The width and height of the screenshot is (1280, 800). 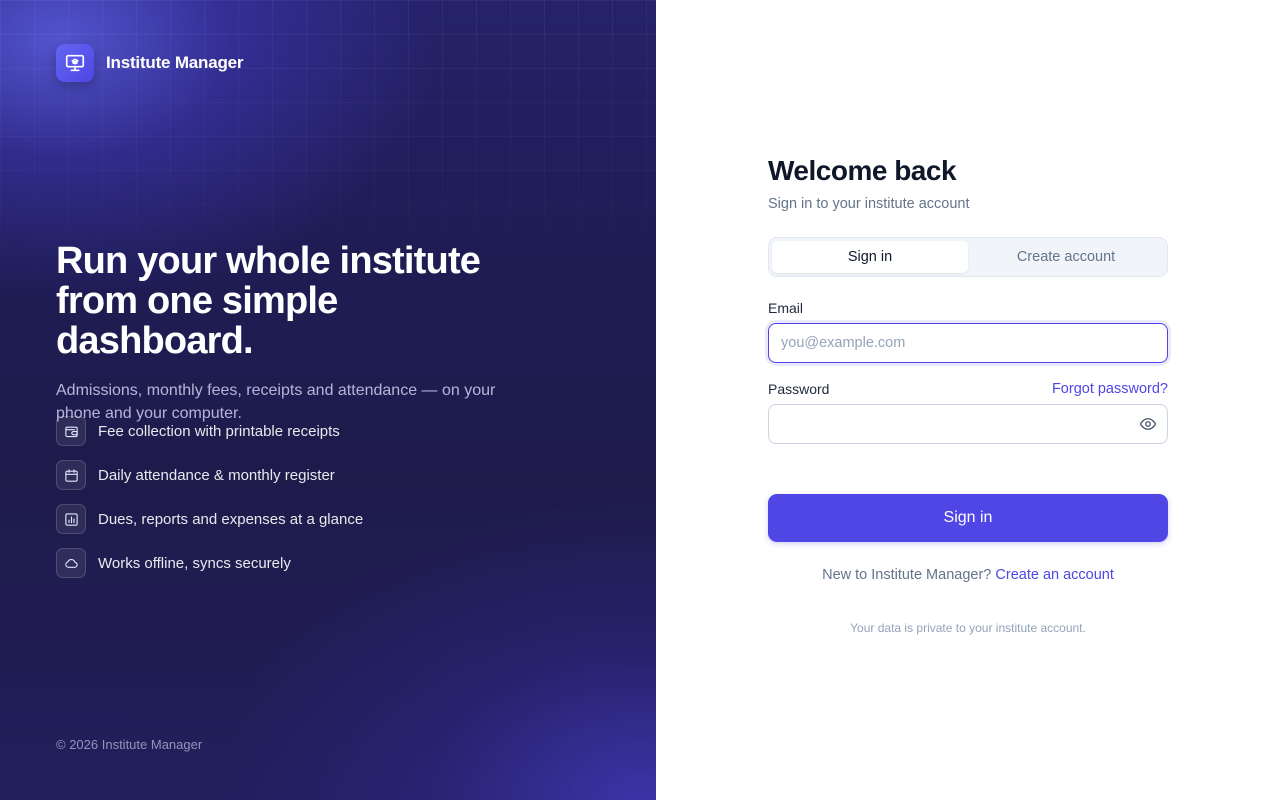 I want to click on hero-title-line-1: Run your whole institute, so click(x=268, y=261).